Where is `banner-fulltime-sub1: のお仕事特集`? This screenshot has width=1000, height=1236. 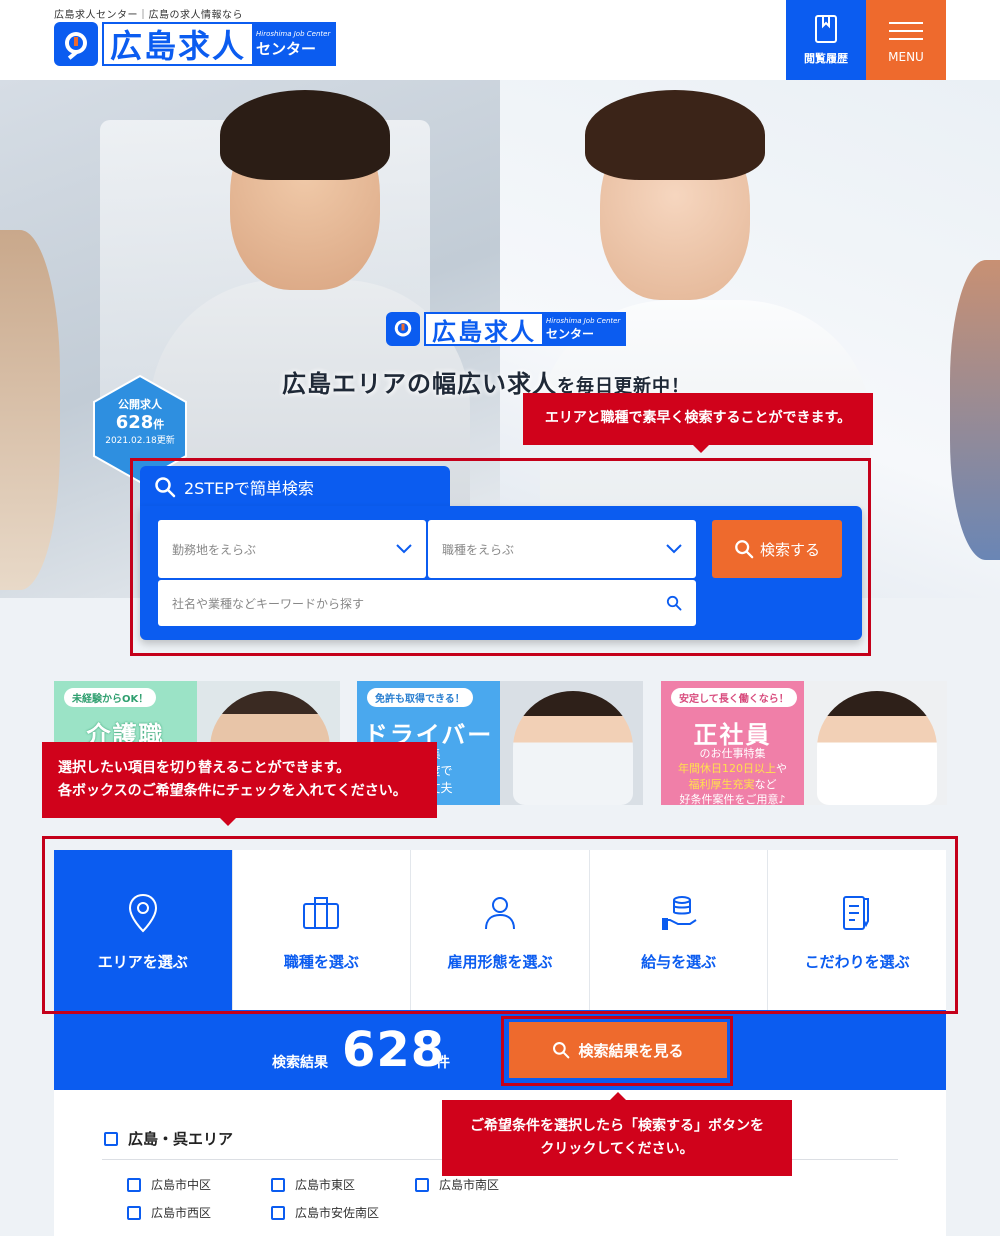
banner-fulltime-sub1: のお仕事特集 is located at coordinates (732, 753).